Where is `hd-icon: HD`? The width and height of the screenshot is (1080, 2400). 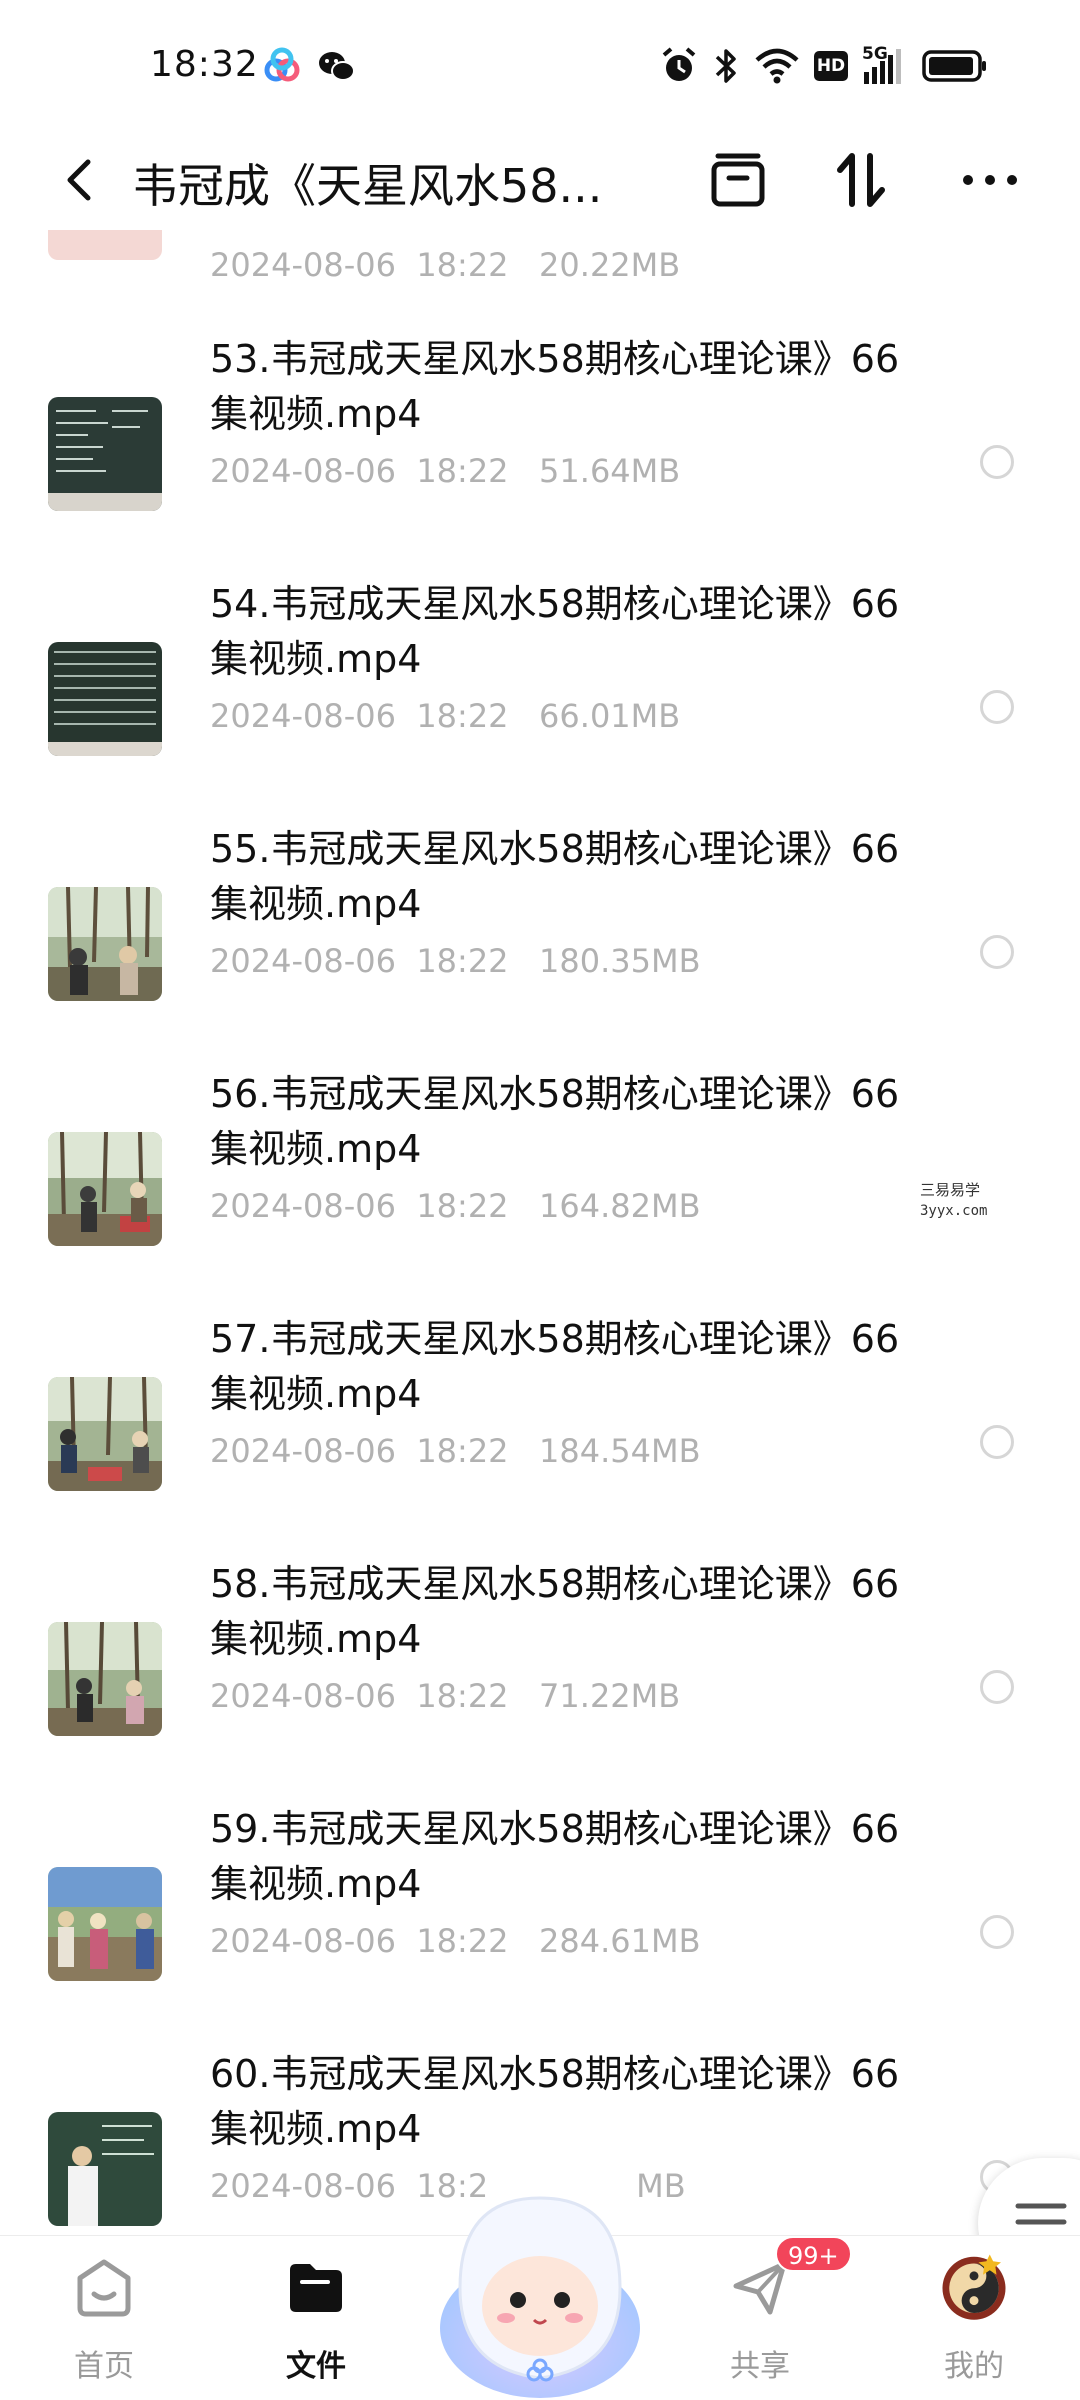 hd-icon: HD is located at coordinates (831, 66).